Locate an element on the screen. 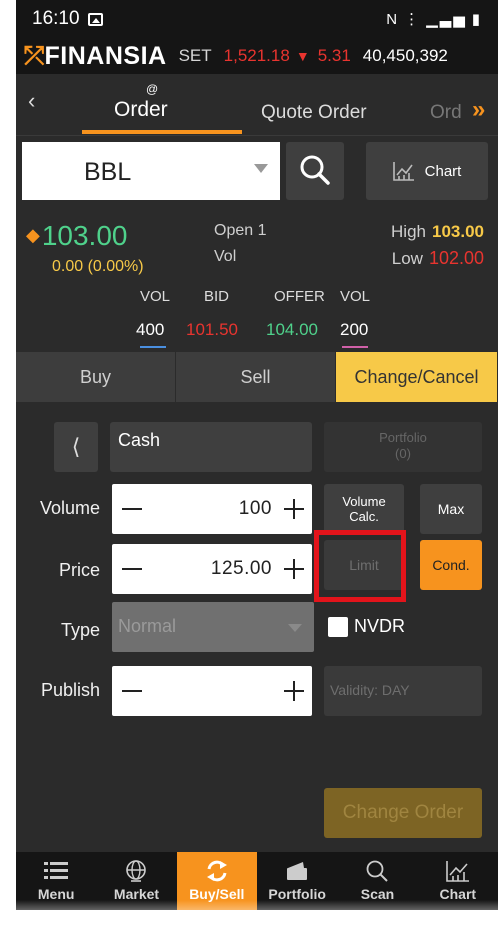  symbol-select: BBL is located at coordinates (151, 171).